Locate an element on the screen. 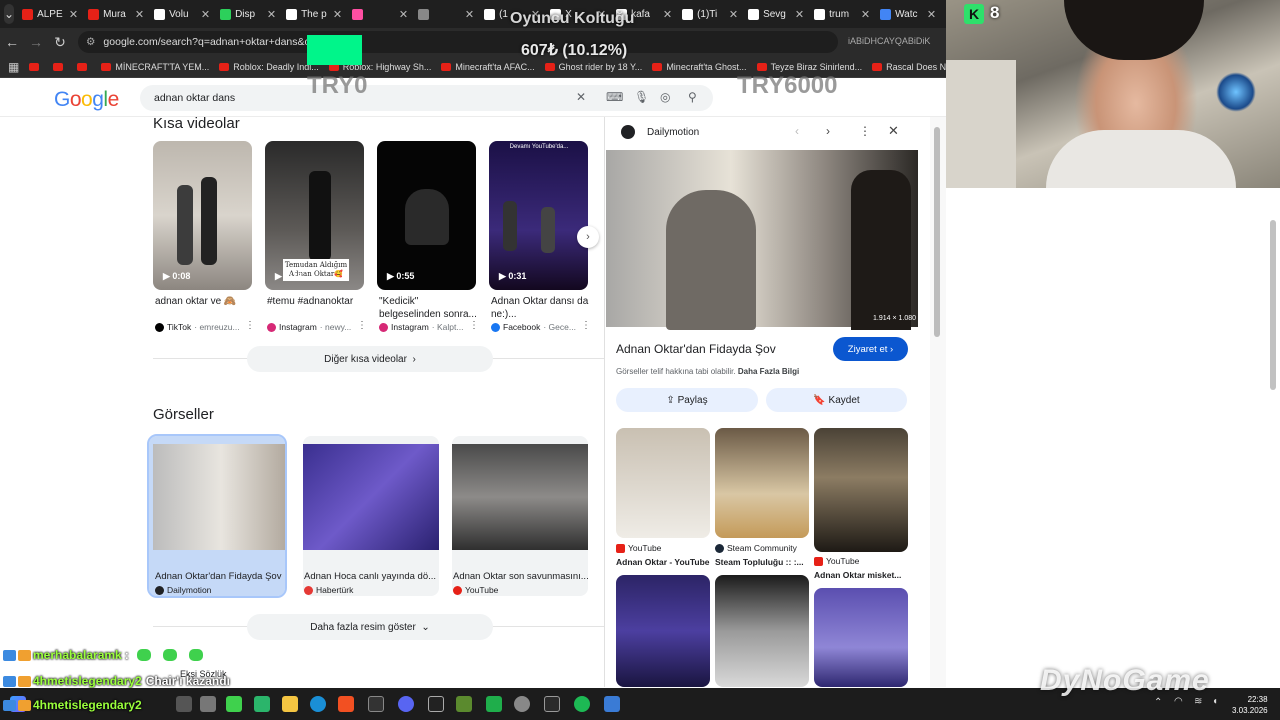 This screenshot has height=720, width=1280. browser-tab: Volu ✕ is located at coordinates (182, 14).